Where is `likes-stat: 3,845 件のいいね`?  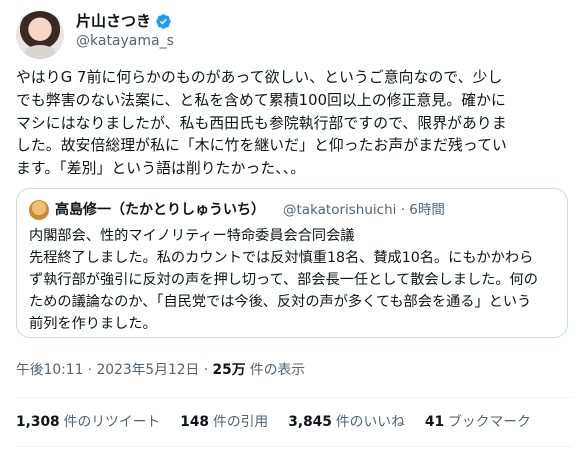
likes-stat: 3,845 件のいいね is located at coordinates (346, 422).